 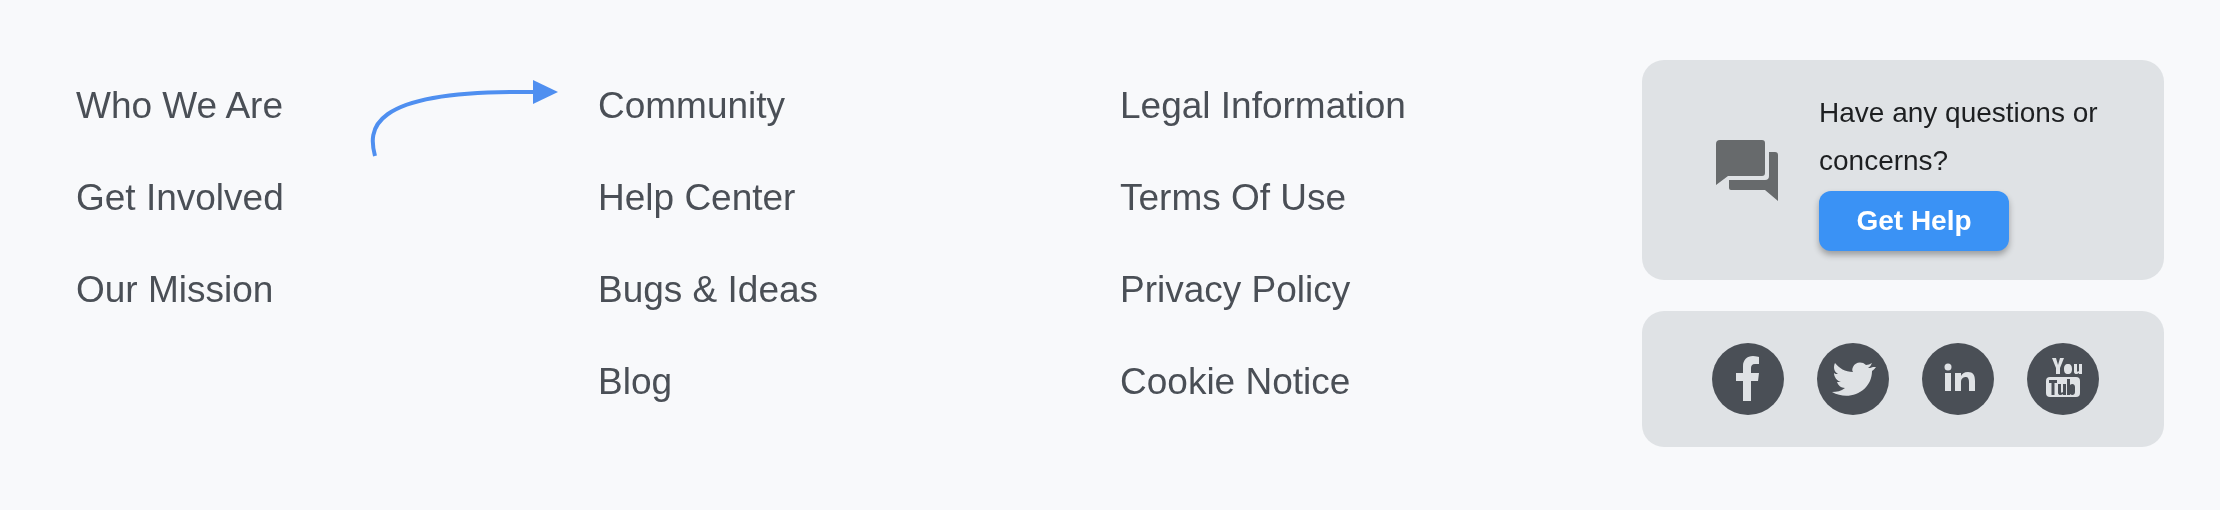 I want to click on linkedin-icon, so click(x=1958, y=379).